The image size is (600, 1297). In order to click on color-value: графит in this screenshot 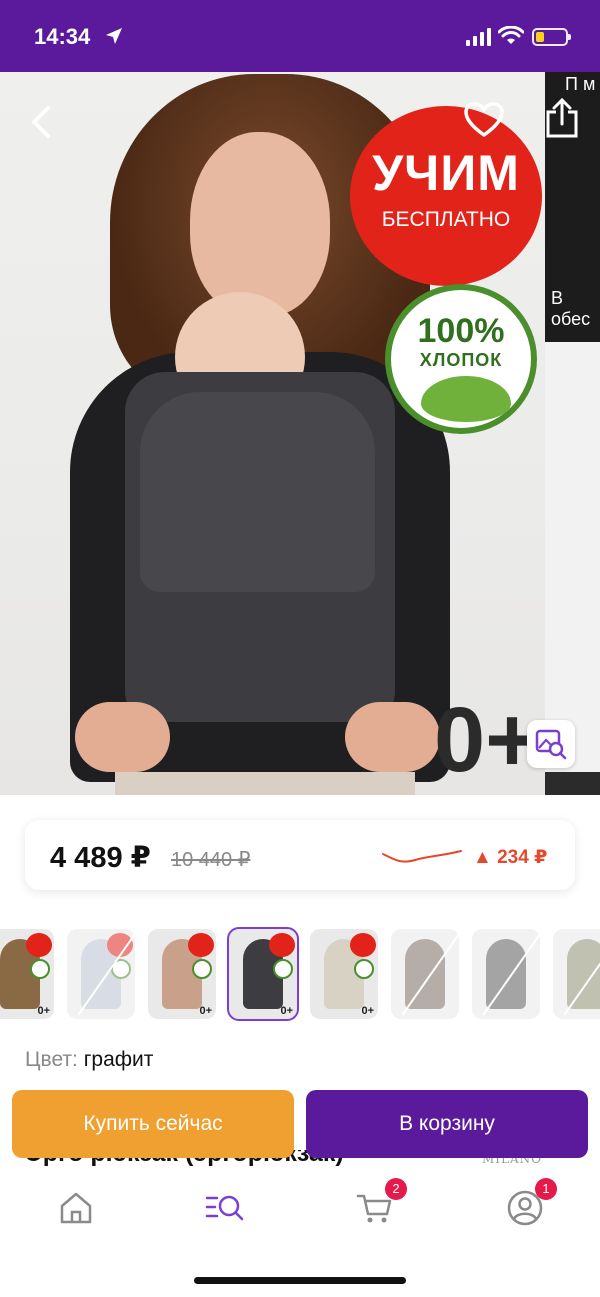, I will do `click(118, 1059)`.